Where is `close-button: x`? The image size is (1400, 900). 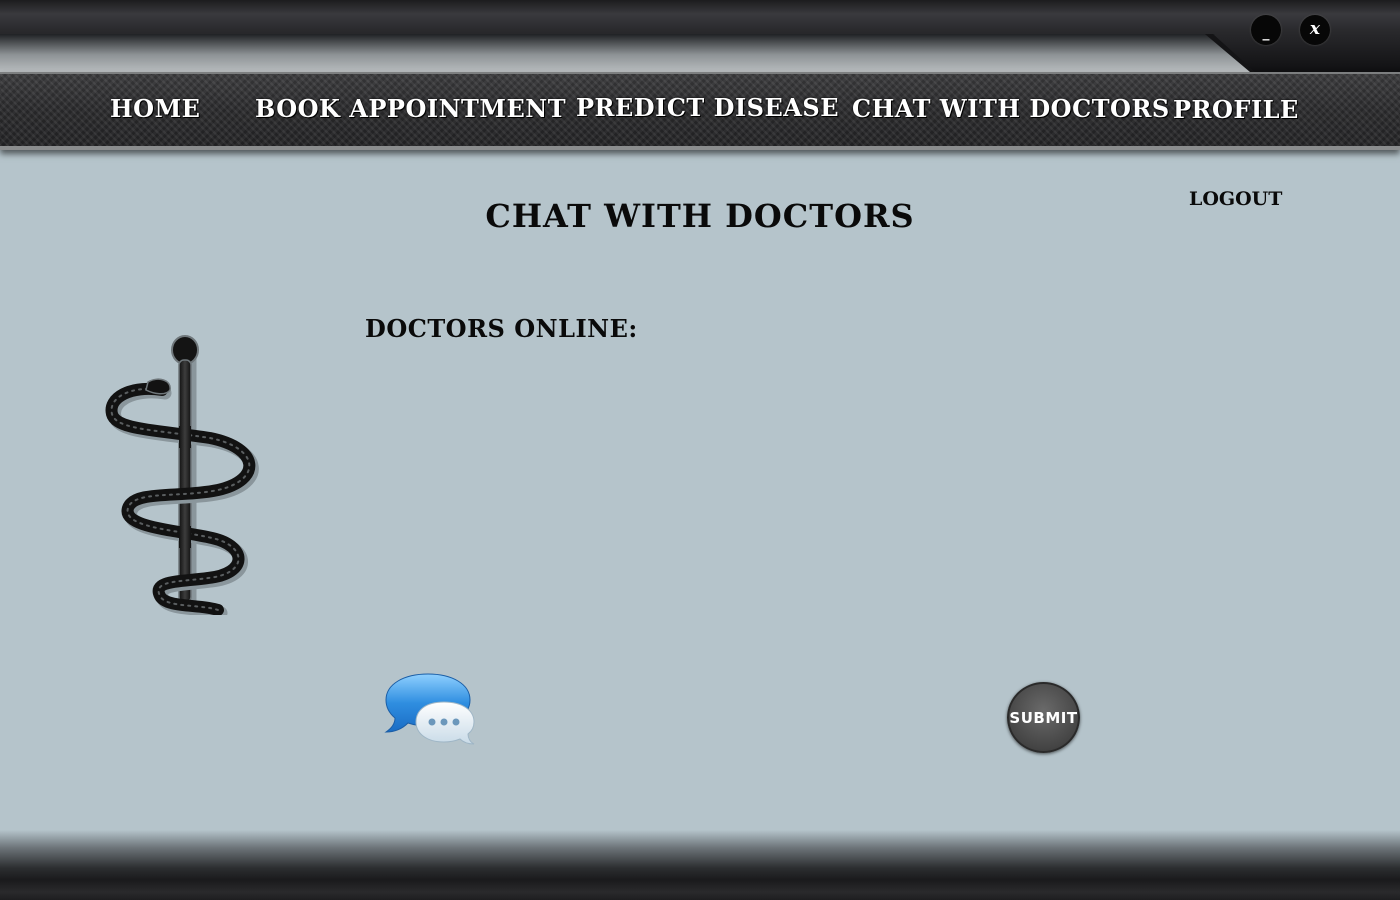
close-button: x is located at coordinates (1315, 30).